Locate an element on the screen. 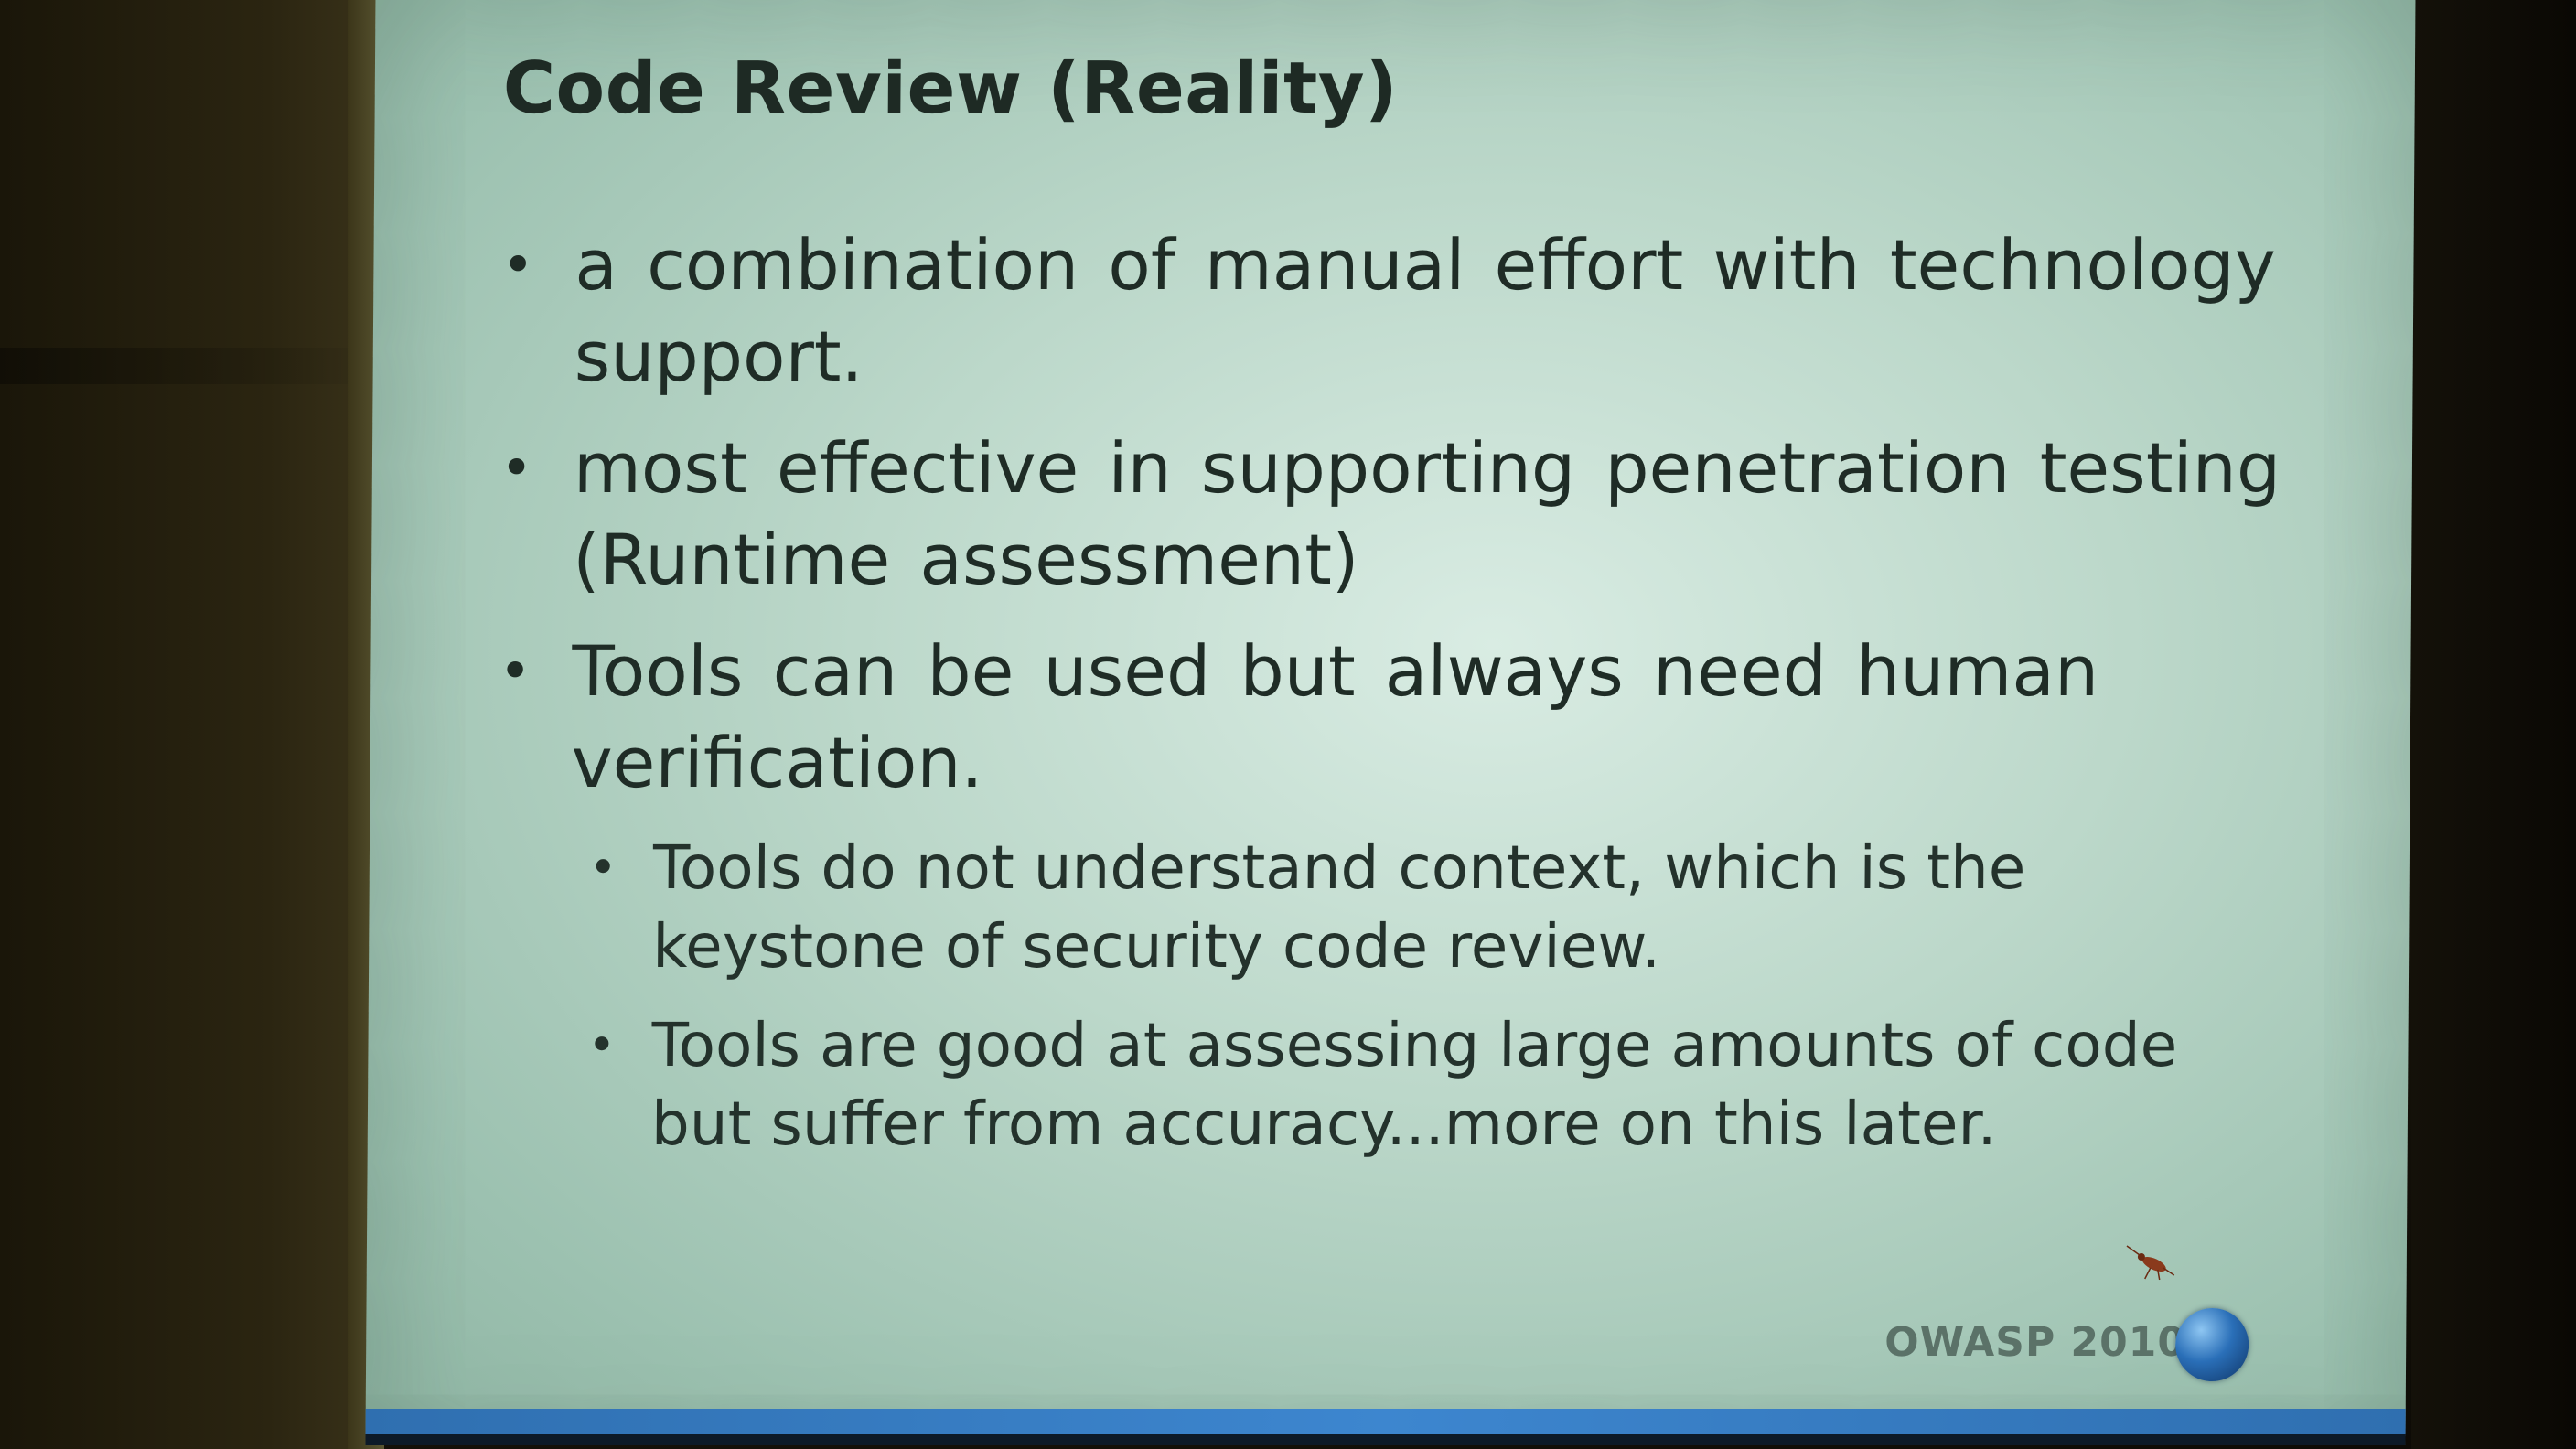  sub-bullet-text-line: keystone of security code review. is located at coordinates (1156, 947).